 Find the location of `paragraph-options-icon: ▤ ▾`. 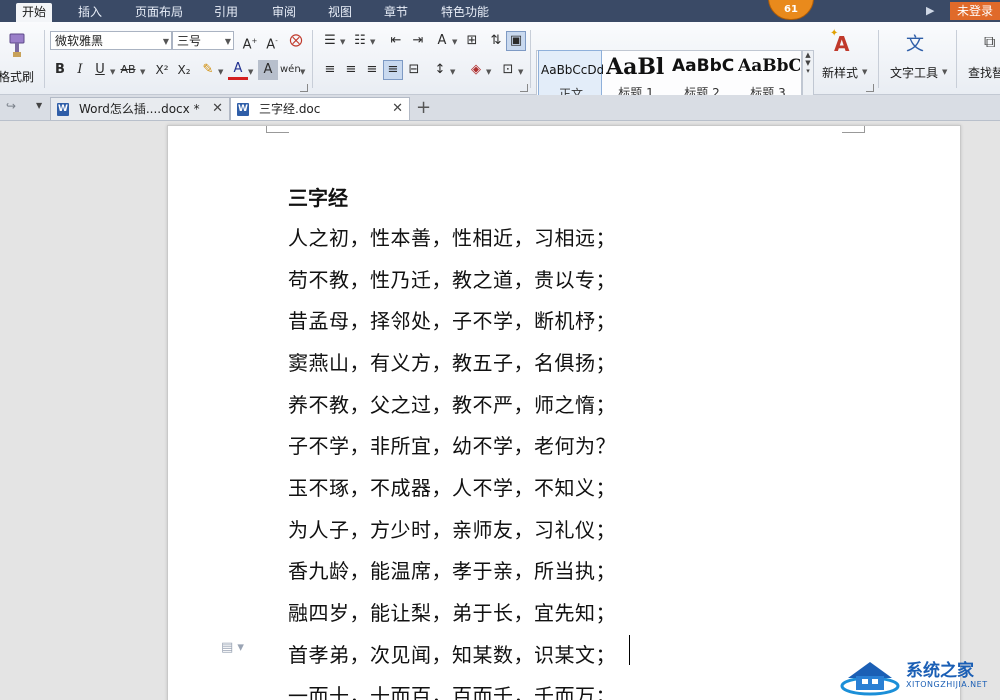

paragraph-options-icon: ▤ ▾ is located at coordinates (232, 647).